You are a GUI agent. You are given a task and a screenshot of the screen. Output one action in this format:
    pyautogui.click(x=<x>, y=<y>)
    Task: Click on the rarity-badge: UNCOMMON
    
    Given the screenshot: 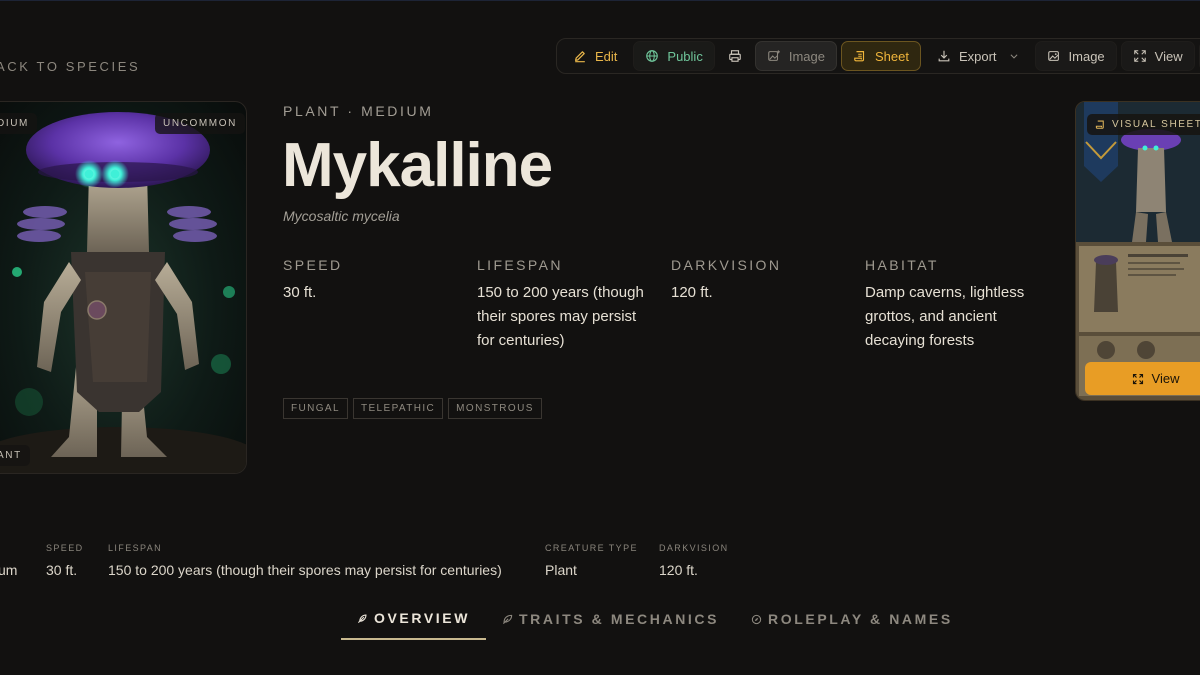 What is the action you would take?
    pyautogui.click(x=200, y=123)
    